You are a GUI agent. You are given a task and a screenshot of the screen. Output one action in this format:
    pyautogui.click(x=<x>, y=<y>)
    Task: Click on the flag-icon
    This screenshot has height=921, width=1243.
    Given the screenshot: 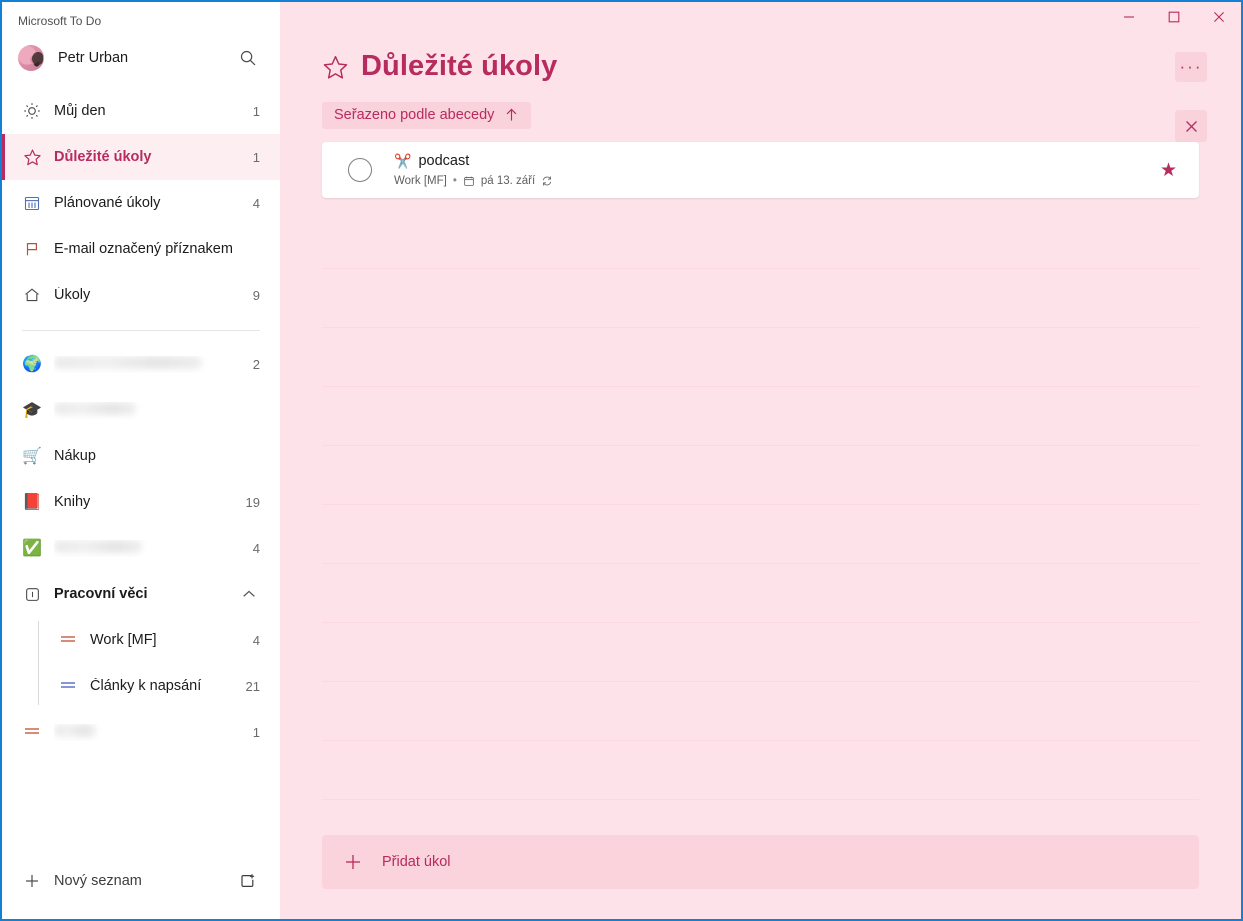 What is the action you would take?
    pyautogui.click(x=32, y=249)
    